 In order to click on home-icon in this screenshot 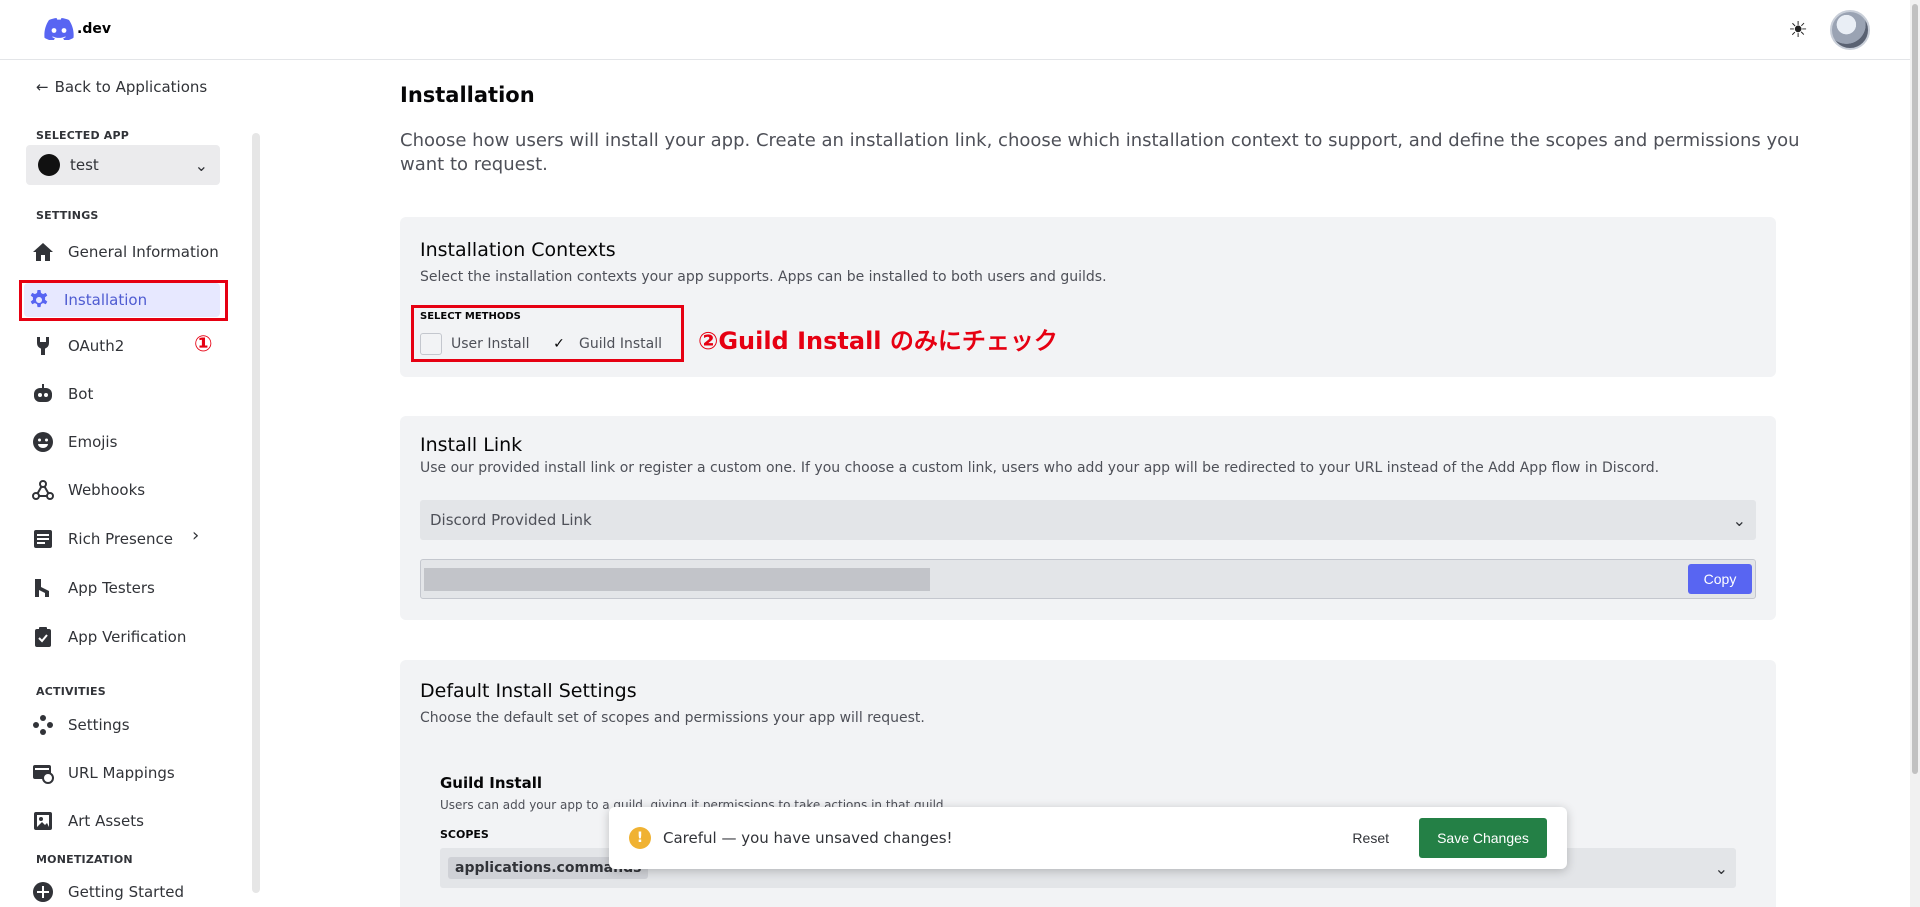, I will do `click(43, 252)`.